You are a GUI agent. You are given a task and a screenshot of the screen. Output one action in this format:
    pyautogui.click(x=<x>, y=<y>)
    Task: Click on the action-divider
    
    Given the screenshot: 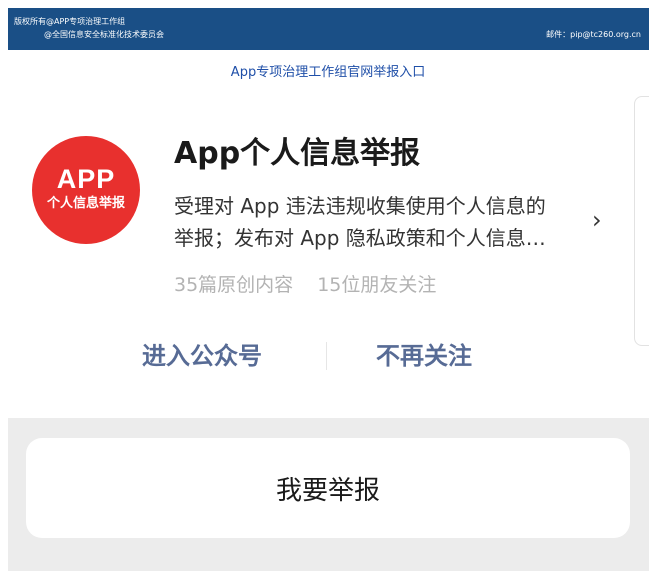 What is the action you would take?
    pyautogui.click(x=326, y=356)
    